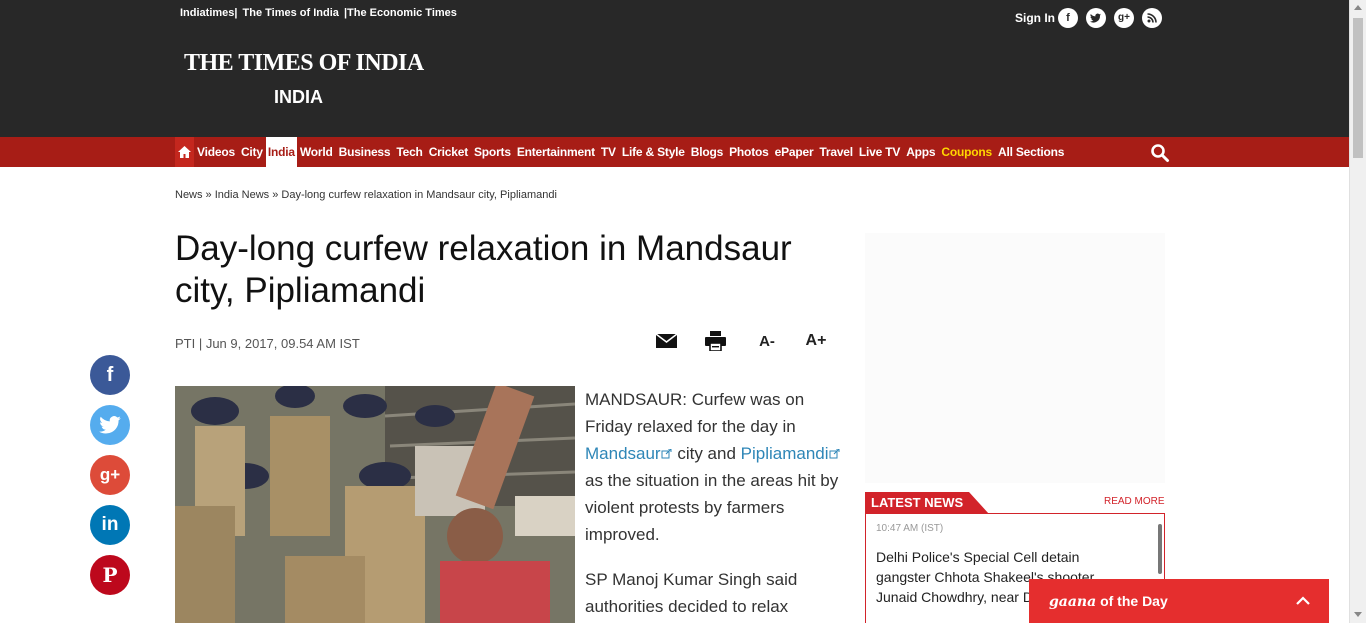  Describe the element at coordinates (816, 341) in the screenshot. I see `font-increase-button: A+` at that location.